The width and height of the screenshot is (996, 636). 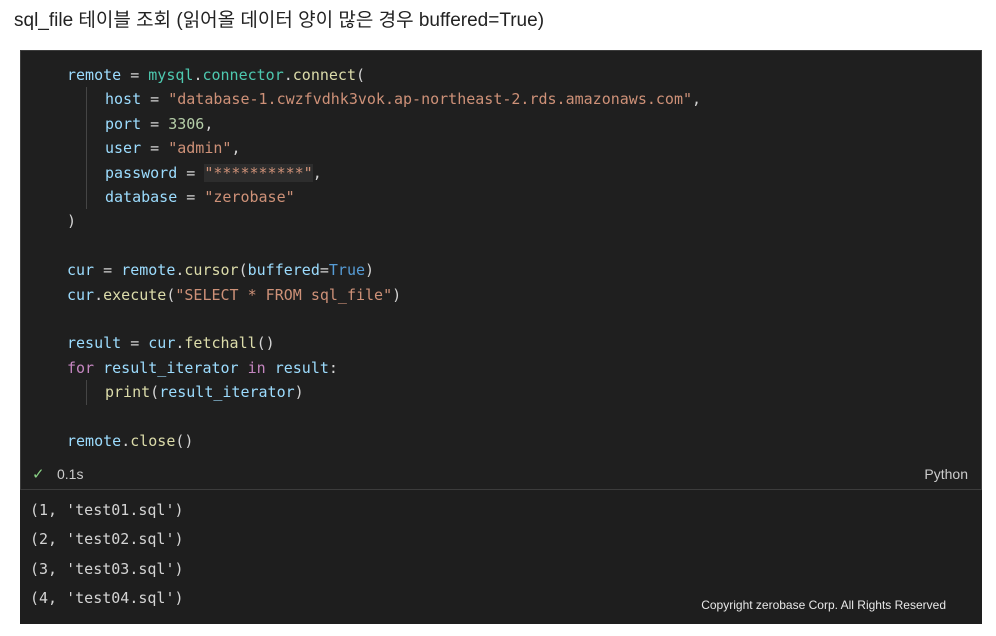 I want to click on language-label: Python, so click(x=946, y=474).